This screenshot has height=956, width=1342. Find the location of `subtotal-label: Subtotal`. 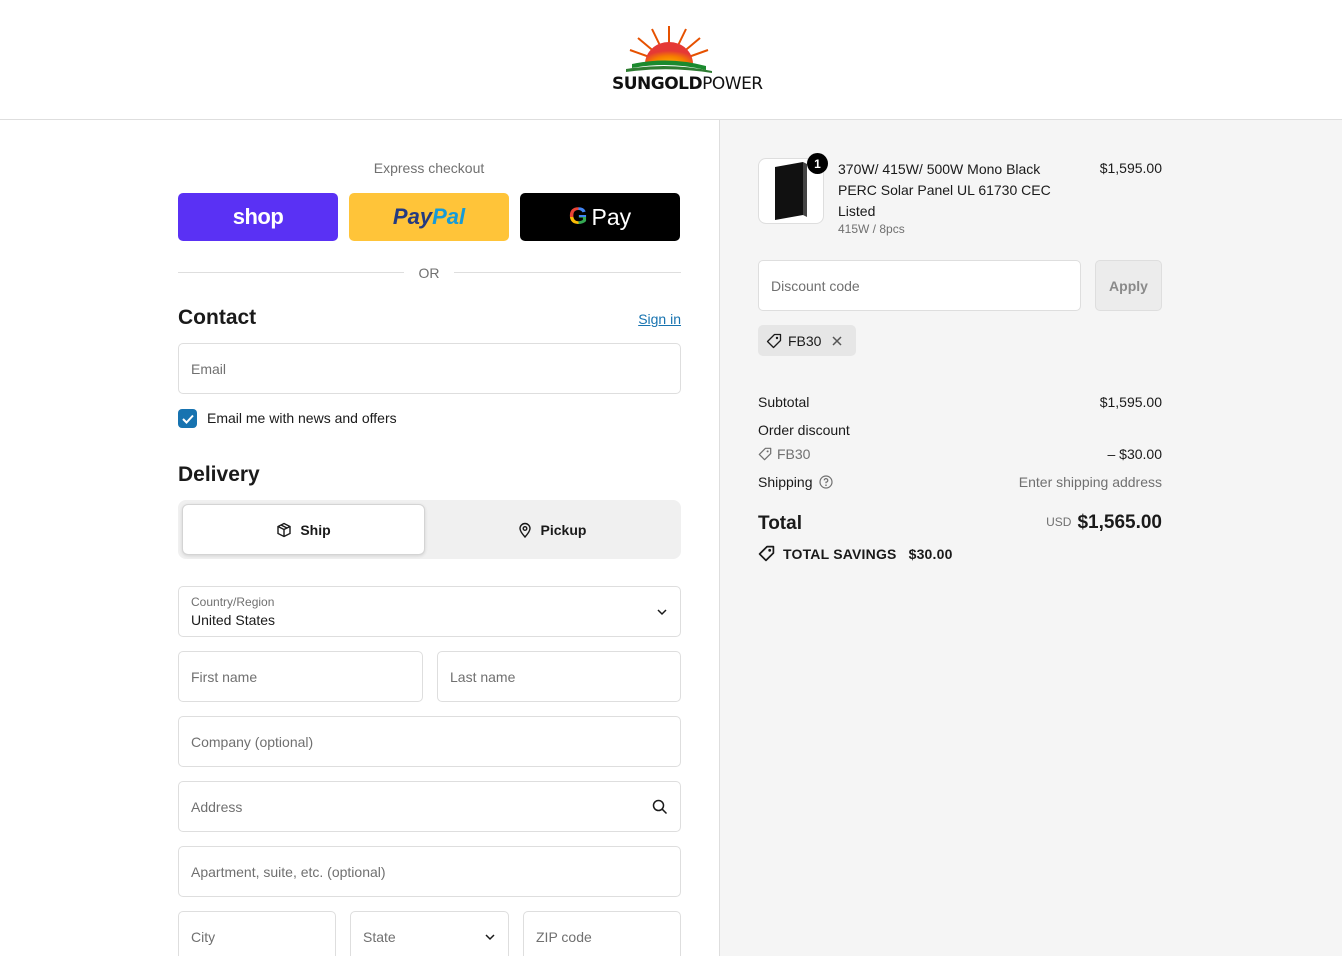

subtotal-label: Subtotal is located at coordinates (784, 402).